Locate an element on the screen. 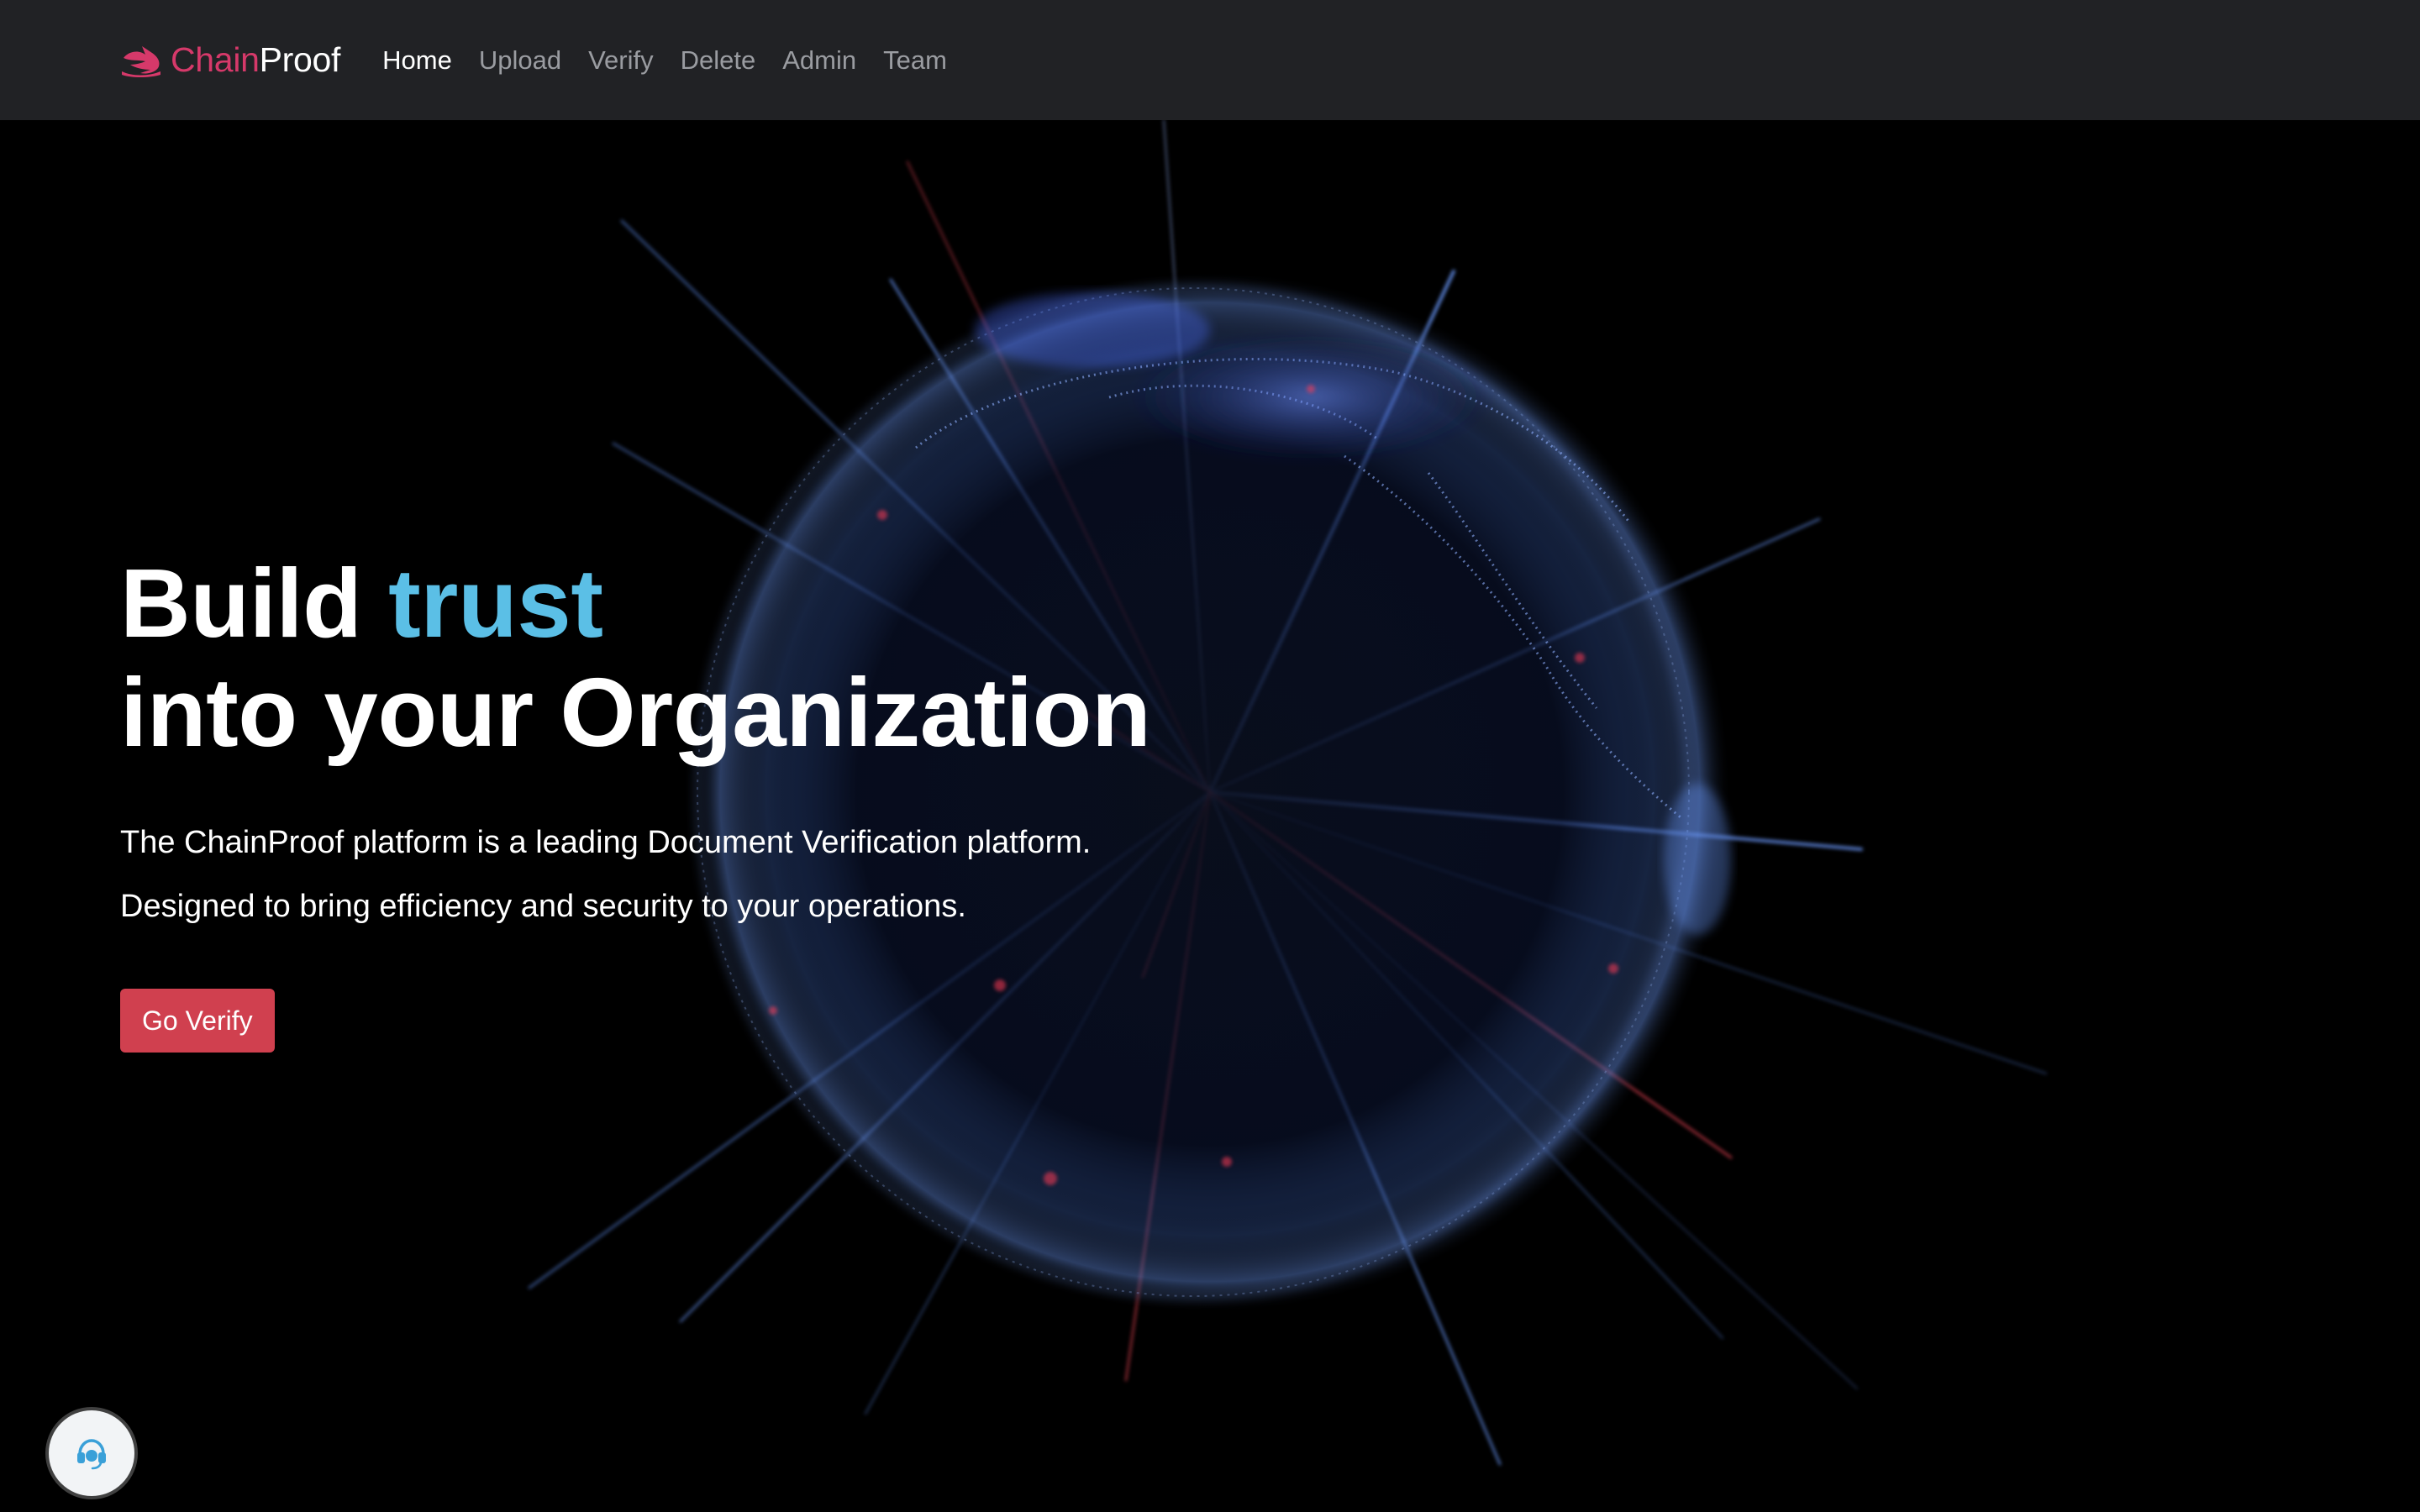 The height and width of the screenshot is (1512, 2420). headline-accent-trust: trust is located at coordinates (496, 603).